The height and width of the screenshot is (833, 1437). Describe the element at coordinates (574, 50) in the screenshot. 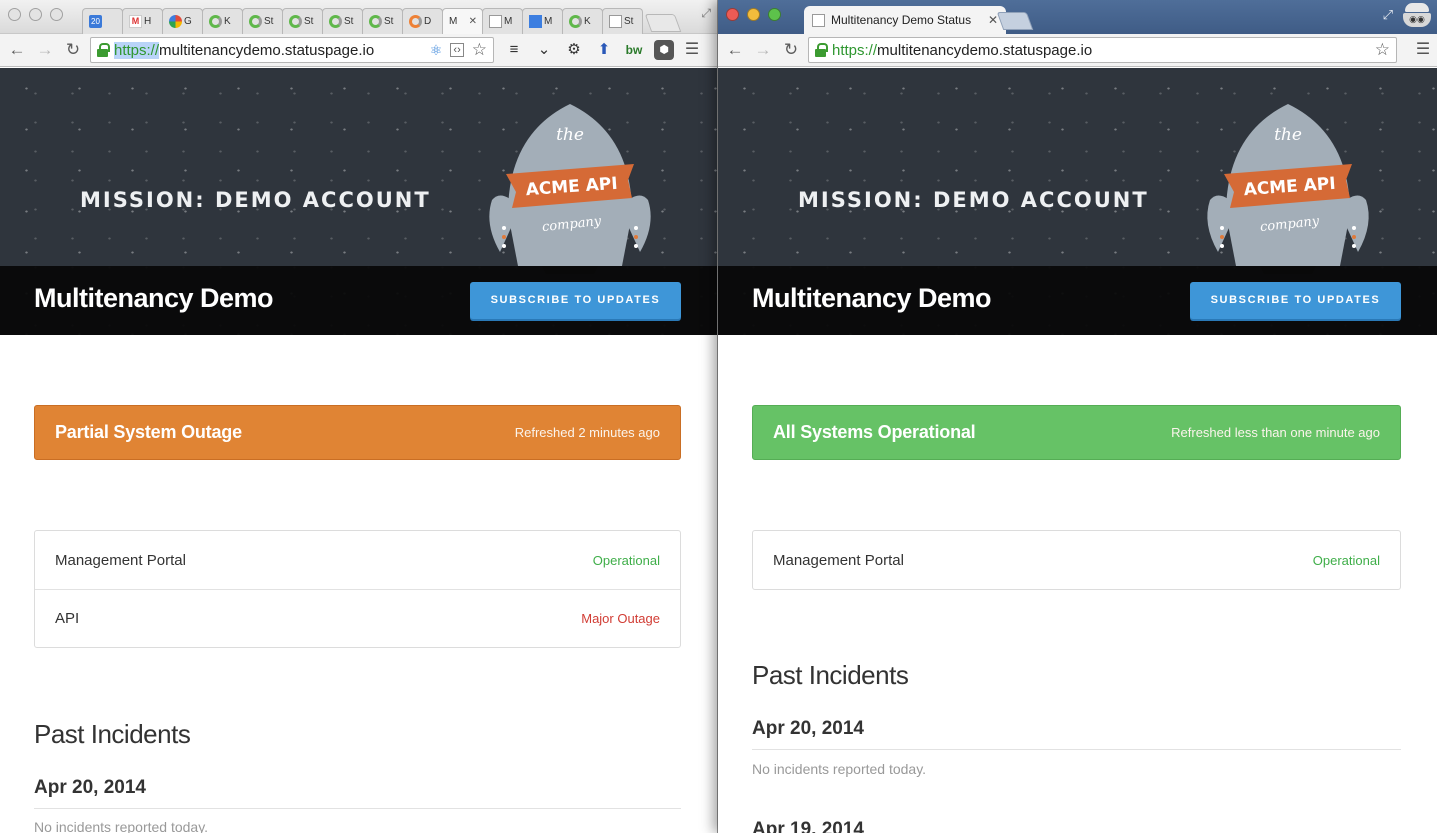

I see `gear-icon: ⚙` at that location.